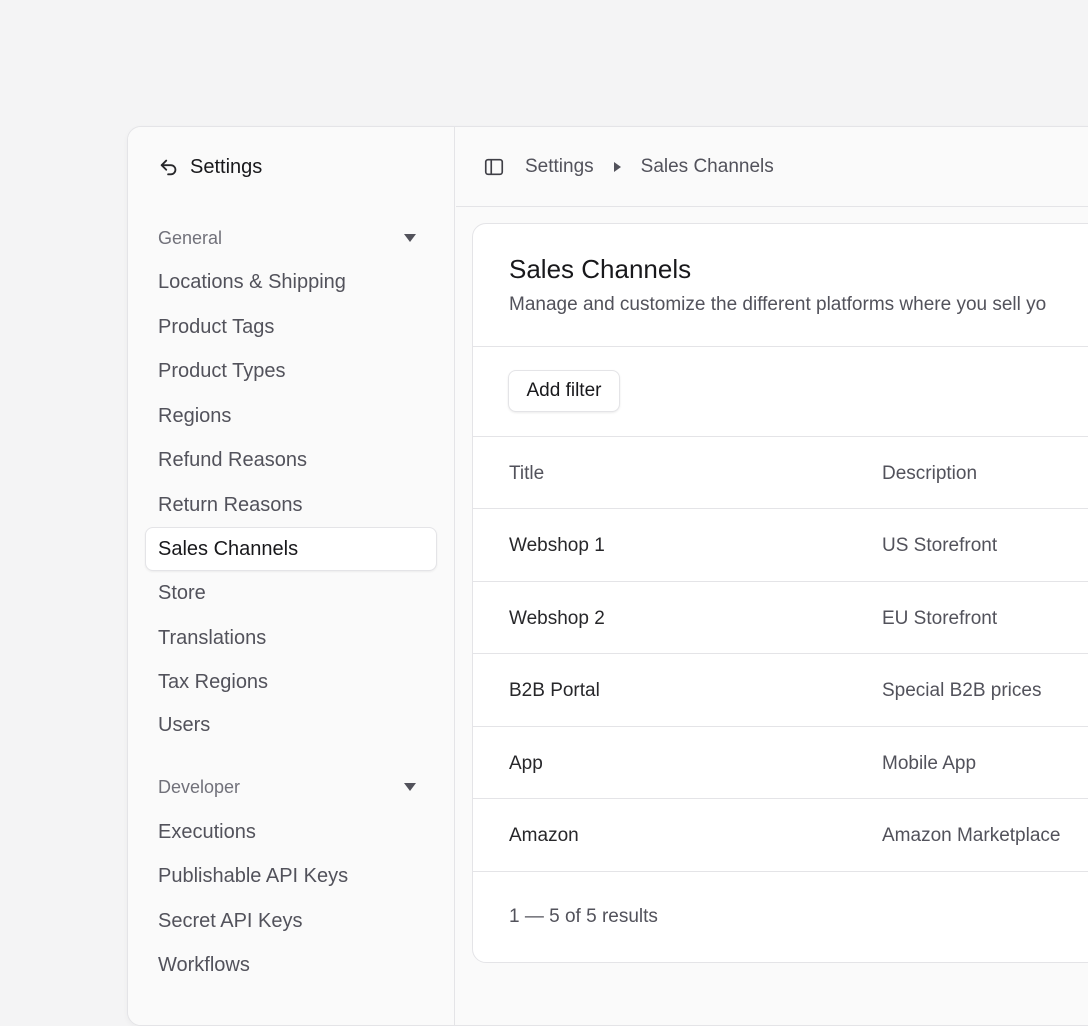 Image resolution: width=1088 pixels, height=1026 pixels. What do you see at coordinates (291, 787) in the screenshot?
I see `section-developer-toggle: Developer` at bounding box center [291, 787].